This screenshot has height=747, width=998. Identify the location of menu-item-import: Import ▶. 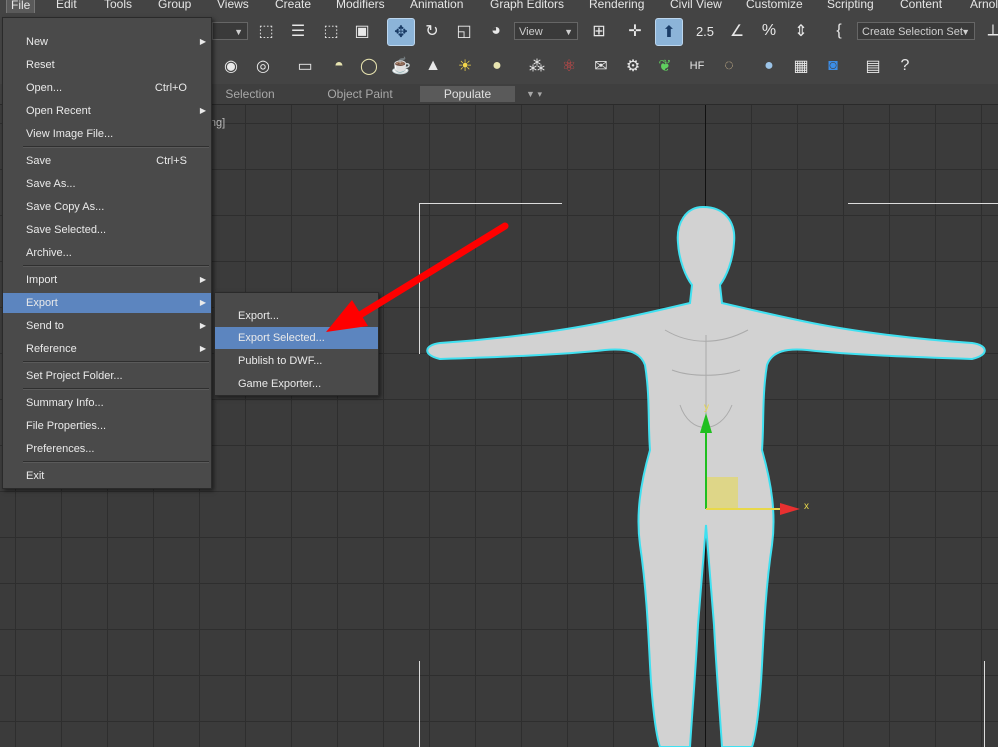
(107, 280).